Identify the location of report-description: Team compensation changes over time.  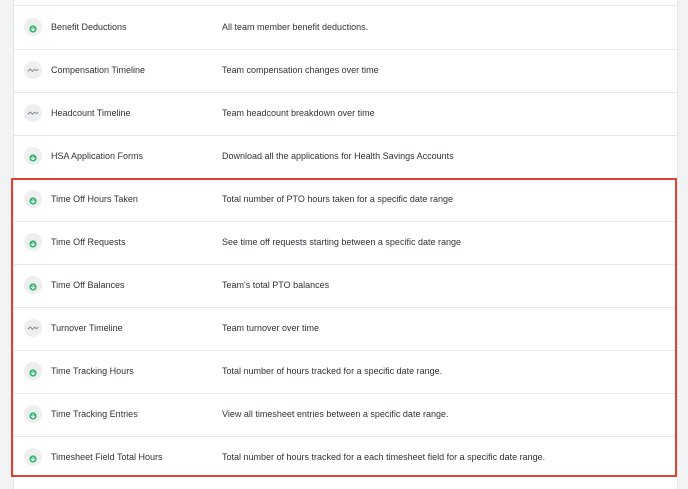
(300, 70).